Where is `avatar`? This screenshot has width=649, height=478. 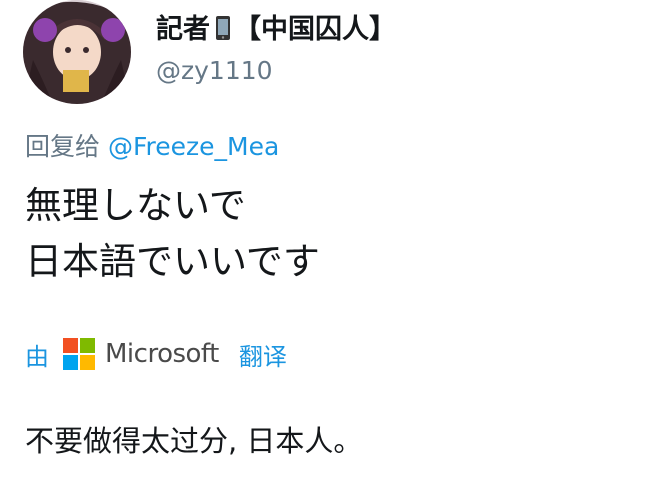
avatar is located at coordinates (77, 52).